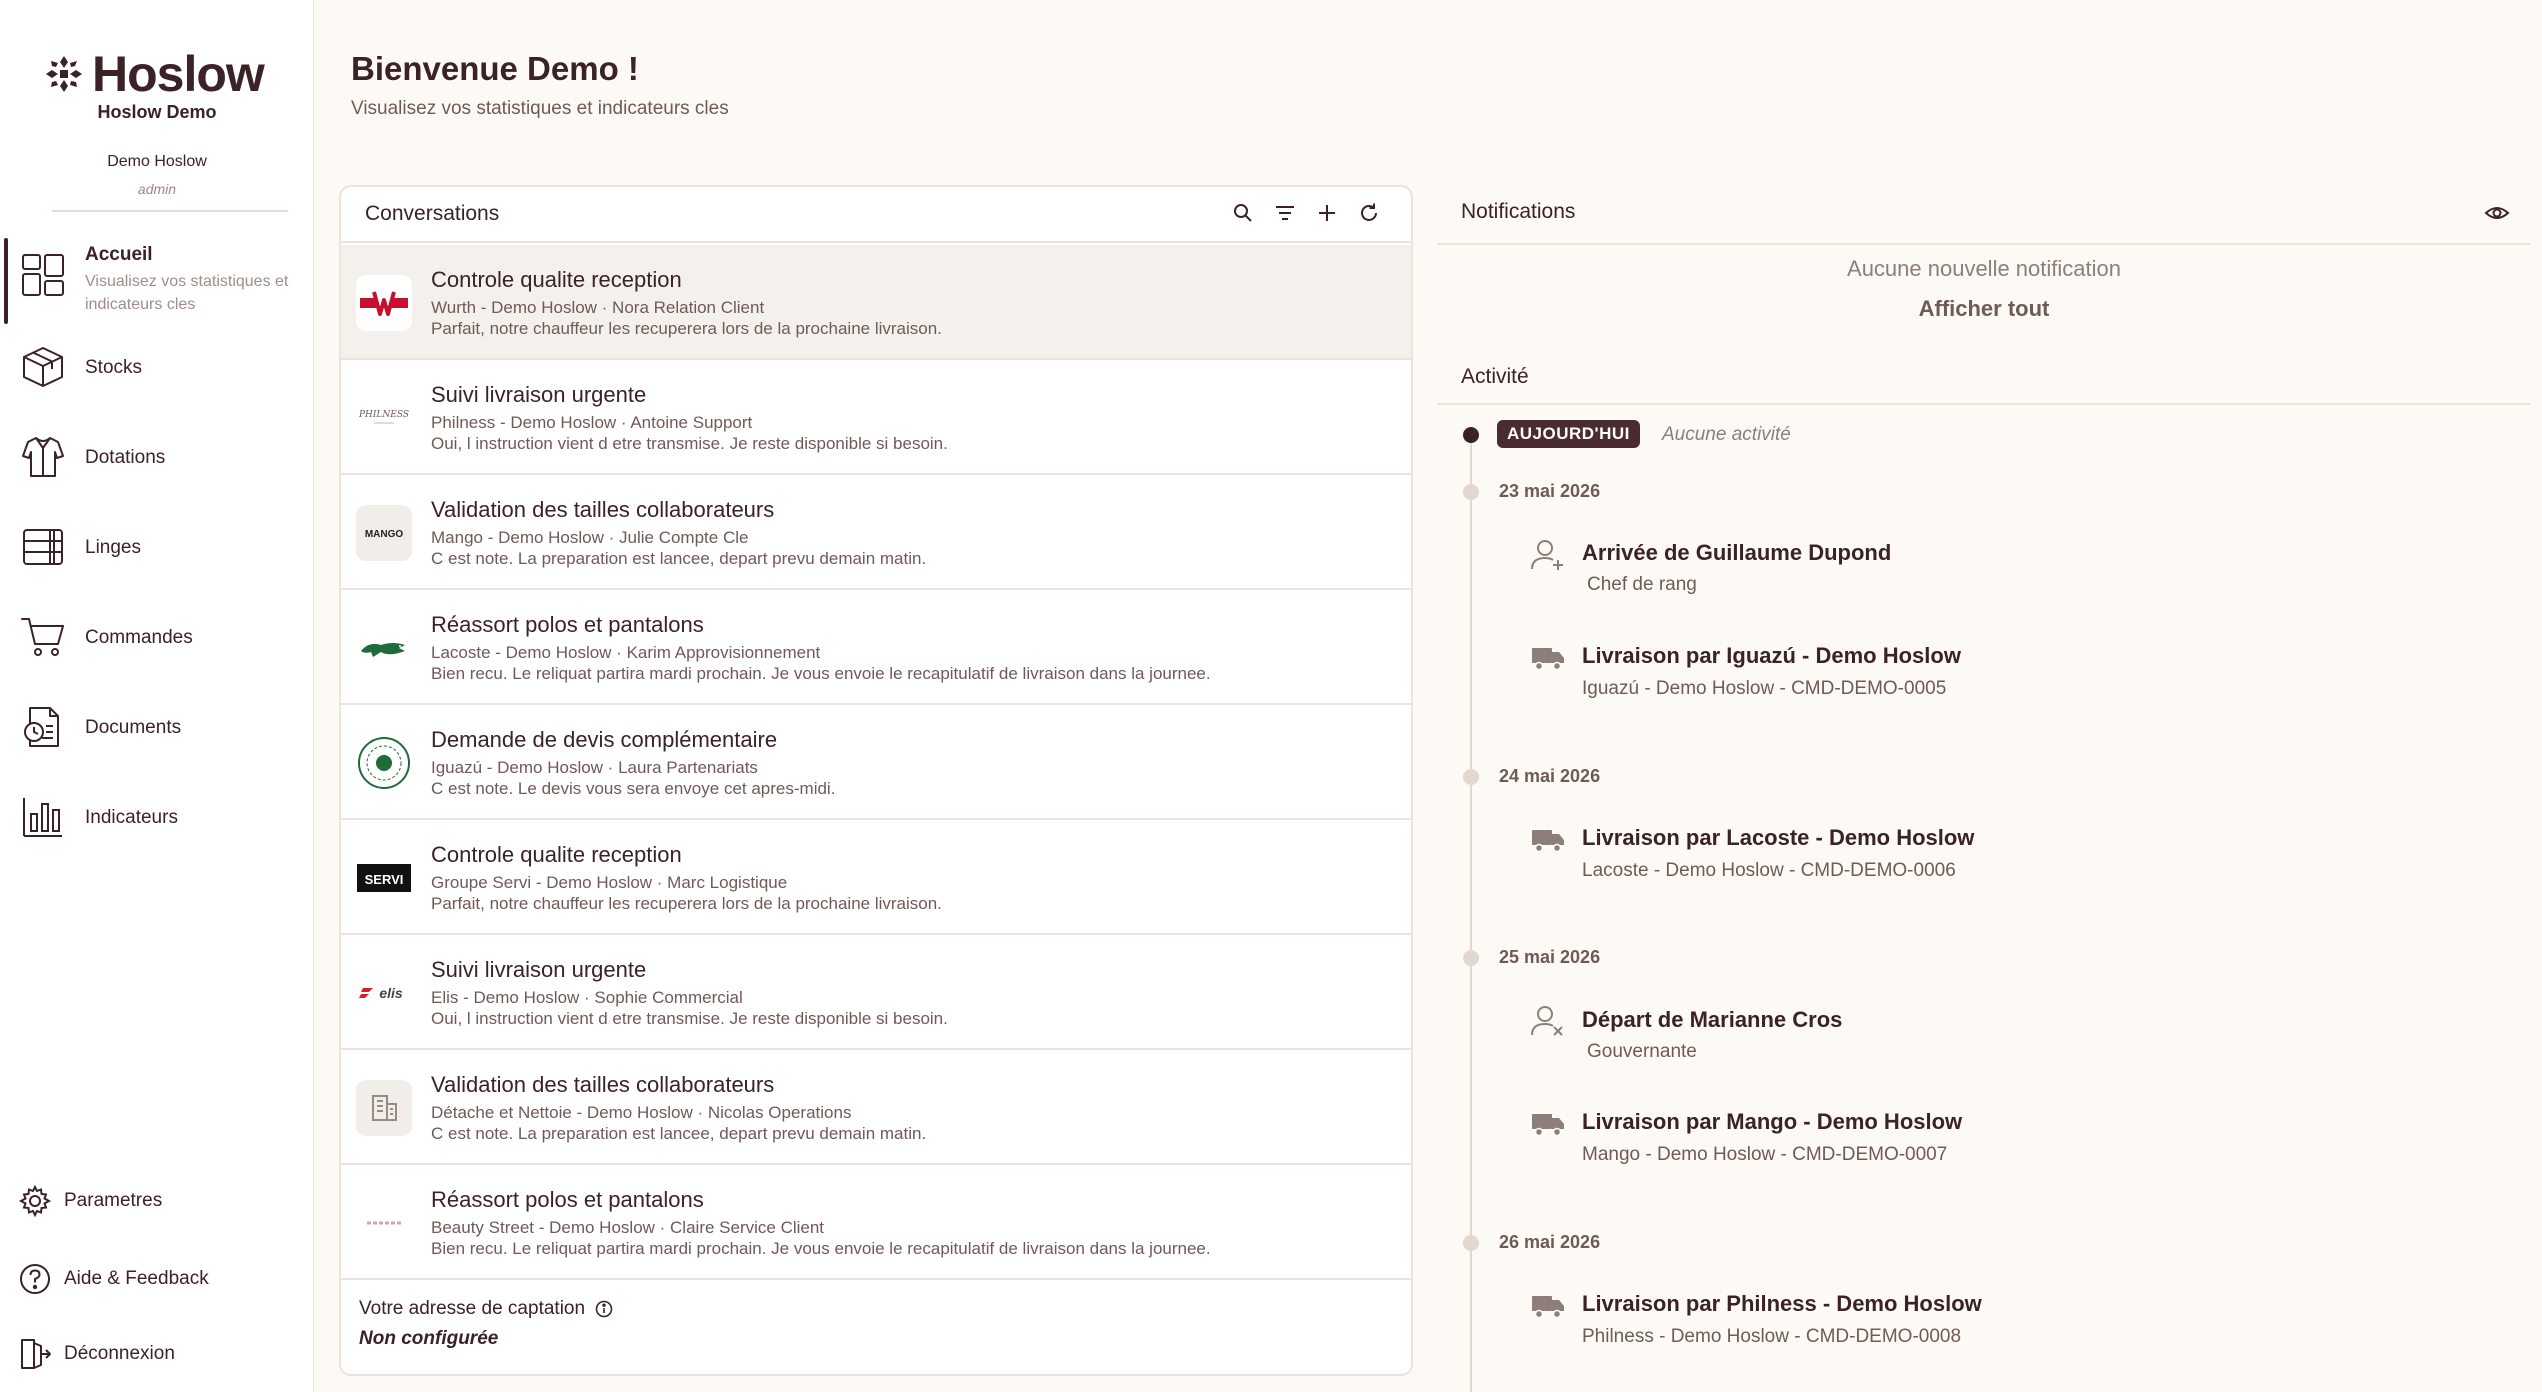 The width and height of the screenshot is (2542, 1392). What do you see at coordinates (539, 394) in the screenshot?
I see `conversation-subject: Suivi livraison urgente` at bounding box center [539, 394].